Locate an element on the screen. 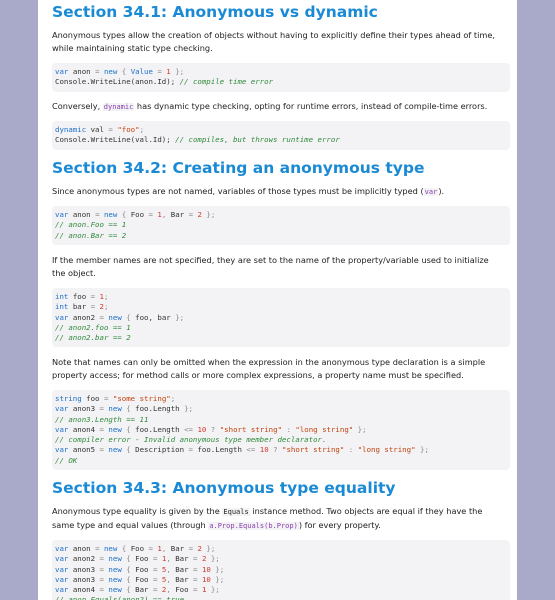  code-line: var anon4 = new { Bar = 2, Foo = 1 }; is located at coordinates (281, 590).